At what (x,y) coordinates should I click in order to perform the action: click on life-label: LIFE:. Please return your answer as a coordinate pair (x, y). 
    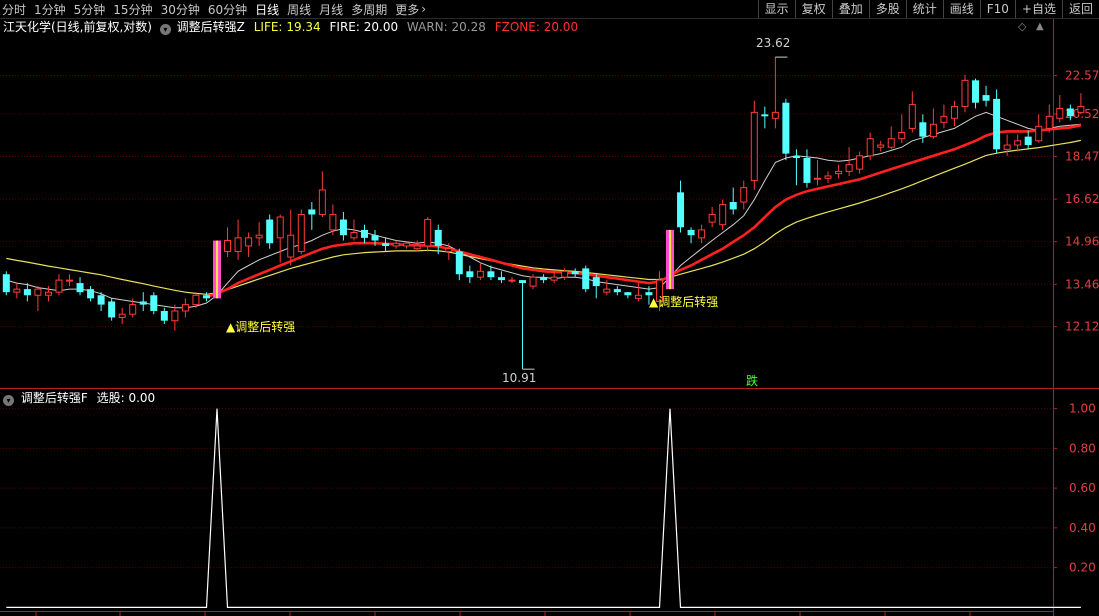
    Looking at the image, I should click on (268, 27).